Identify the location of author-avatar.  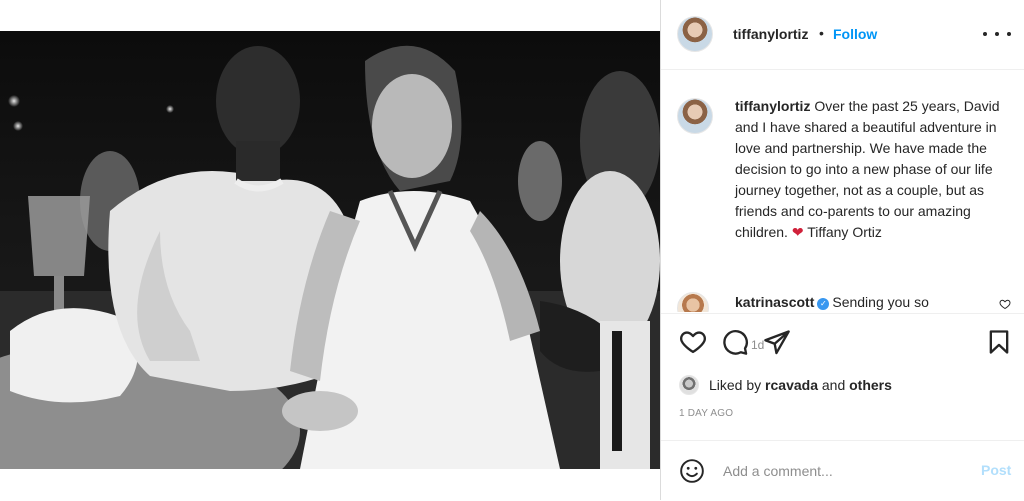
(695, 34).